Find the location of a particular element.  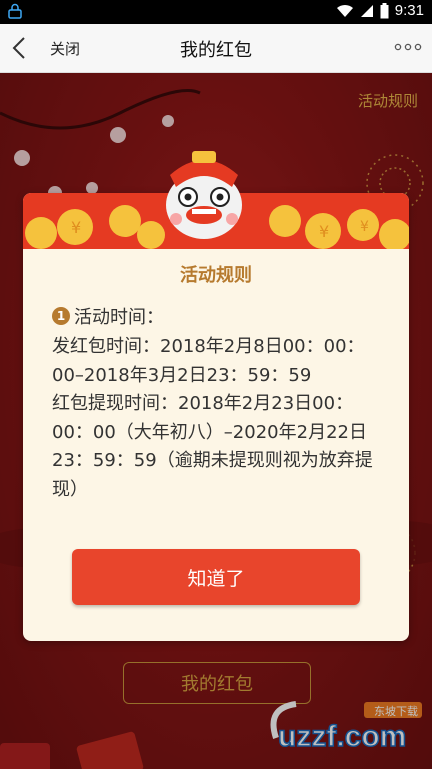

more-dots-icon is located at coordinates (408, 47).